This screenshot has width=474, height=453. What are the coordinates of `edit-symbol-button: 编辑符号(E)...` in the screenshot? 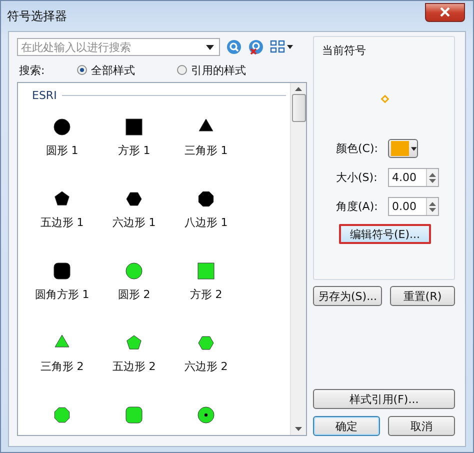 It's located at (385, 234).